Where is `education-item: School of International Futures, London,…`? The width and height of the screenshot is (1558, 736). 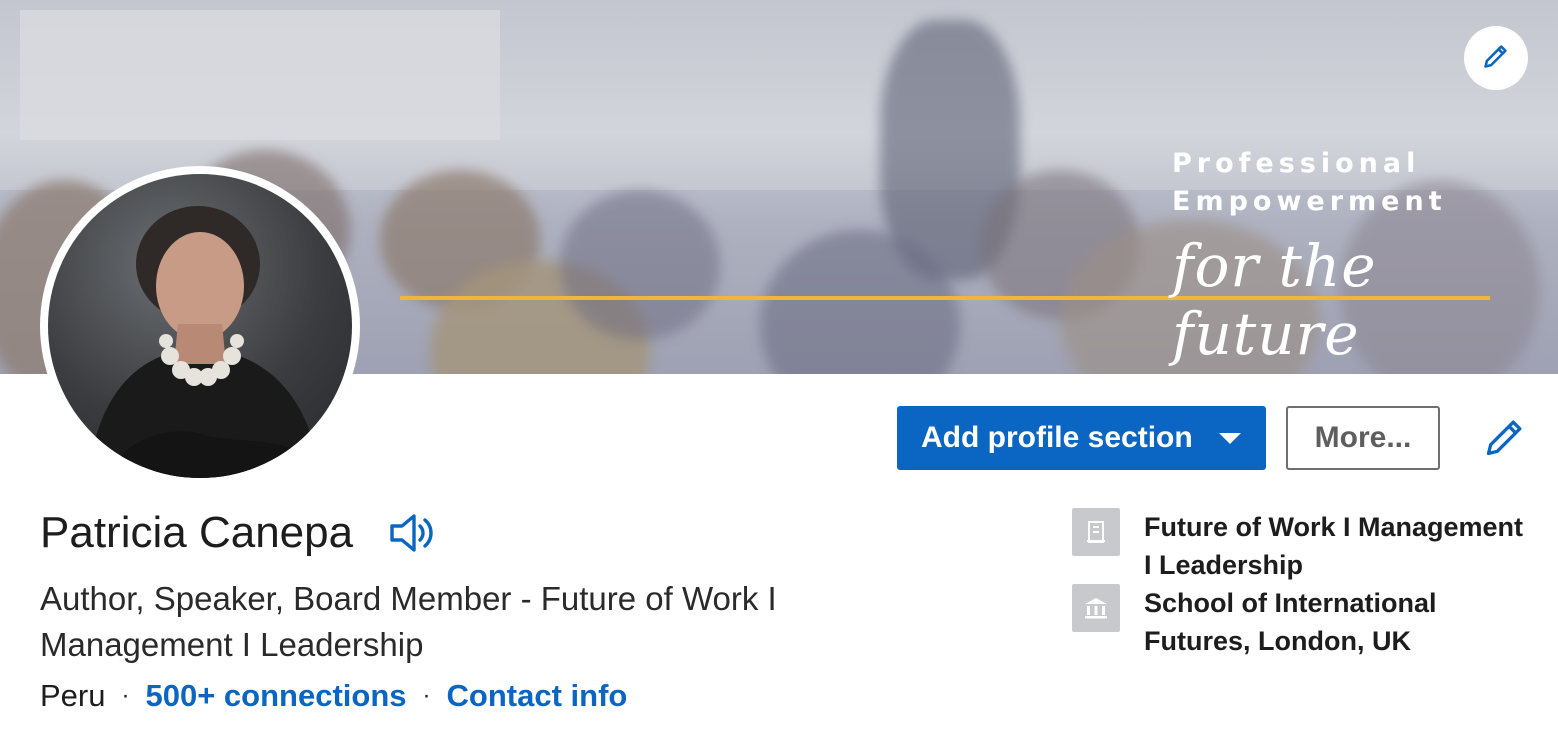 education-item: School of International Futures, London,… is located at coordinates (1302, 622).